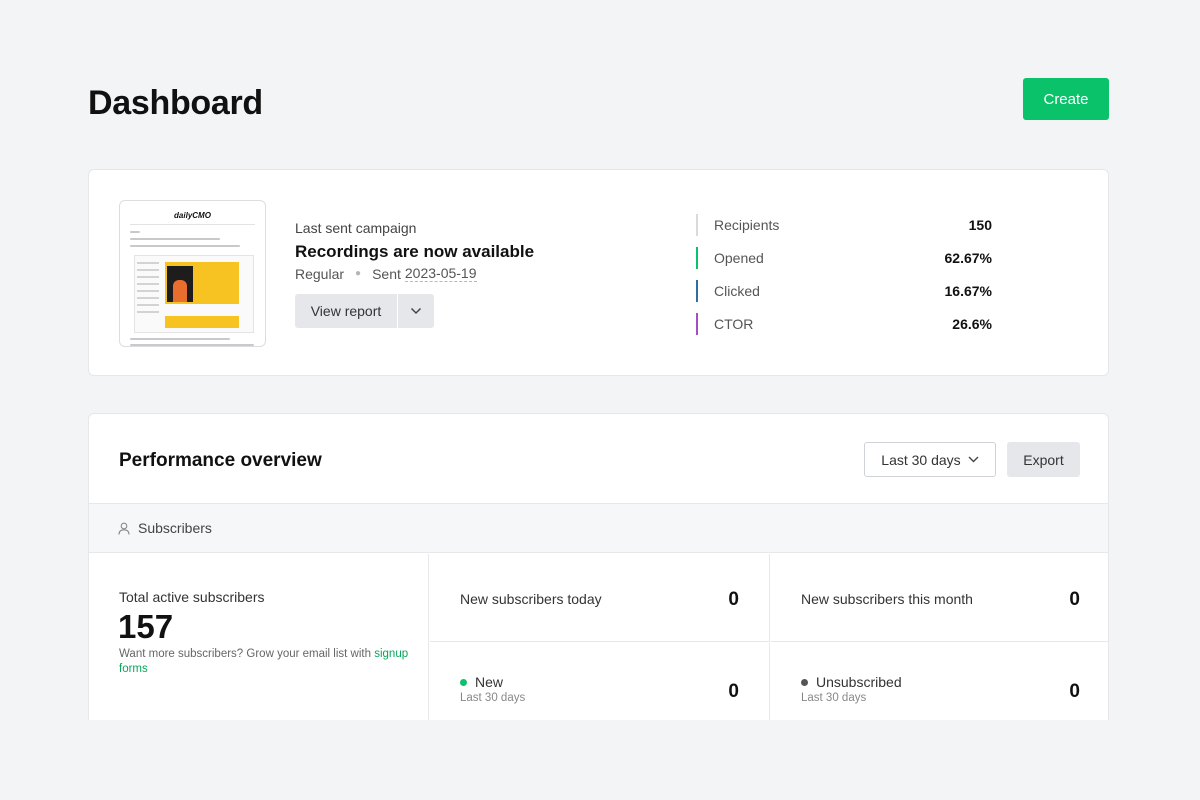  I want to click on campaign-meta: Regular ● Sent 2023-05-19, so click(386, 273).